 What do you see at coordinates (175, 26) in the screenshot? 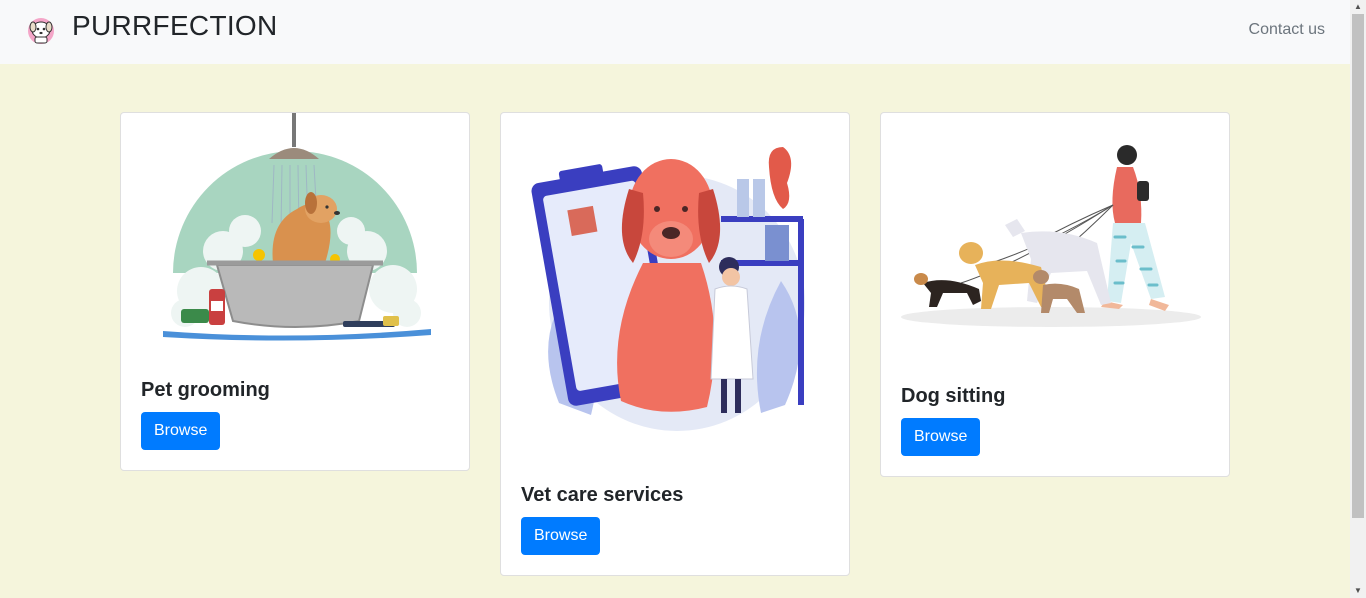
I see `brand-name: PURRFECTION` at bounding box center [175, 26].